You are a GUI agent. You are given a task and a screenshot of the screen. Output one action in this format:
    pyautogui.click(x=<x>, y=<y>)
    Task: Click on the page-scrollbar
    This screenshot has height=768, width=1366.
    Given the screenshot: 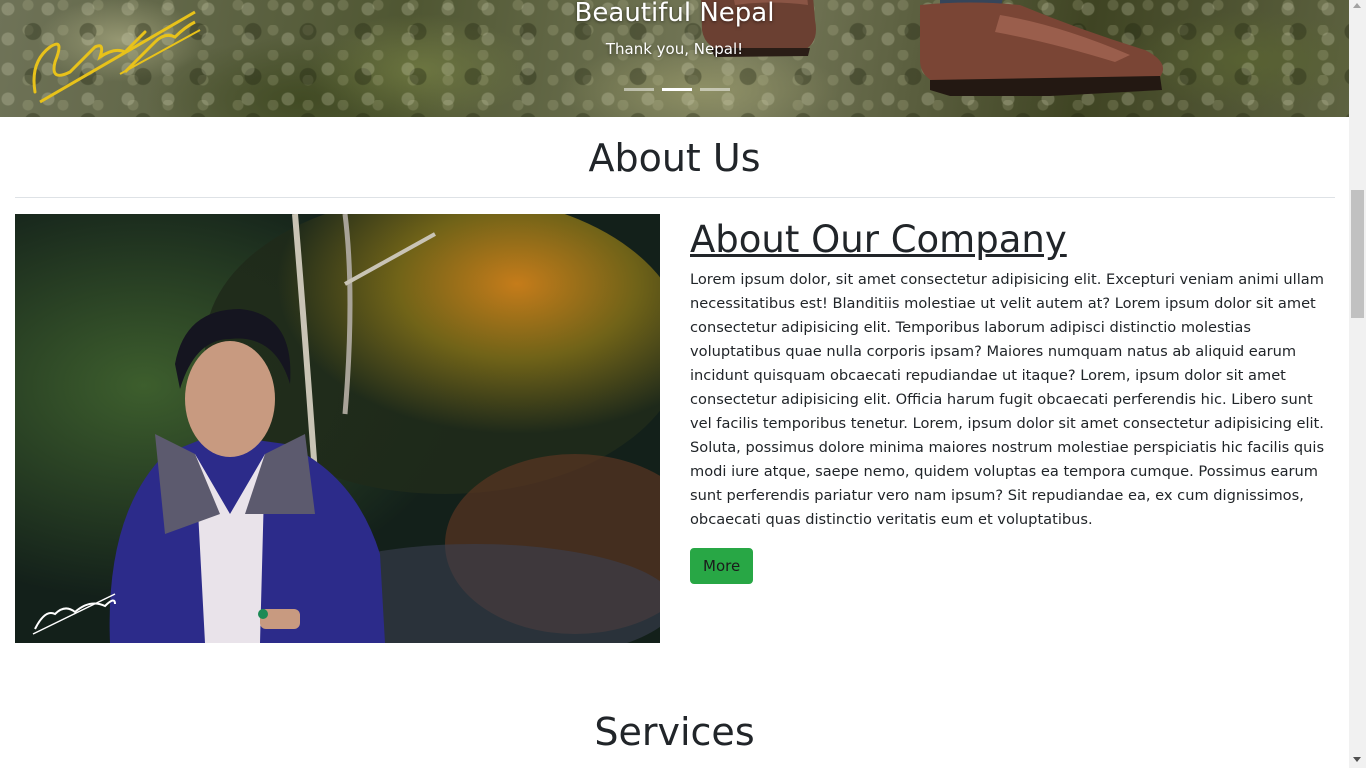 What is the action you would take?
    pyautogui.click(x=1357, y=384)
    